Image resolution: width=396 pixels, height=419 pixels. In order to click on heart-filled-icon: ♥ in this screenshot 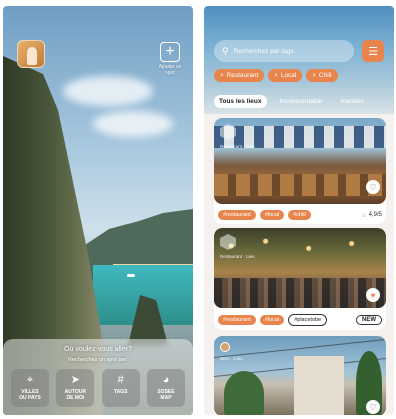, I will do `click(373, 295)`.